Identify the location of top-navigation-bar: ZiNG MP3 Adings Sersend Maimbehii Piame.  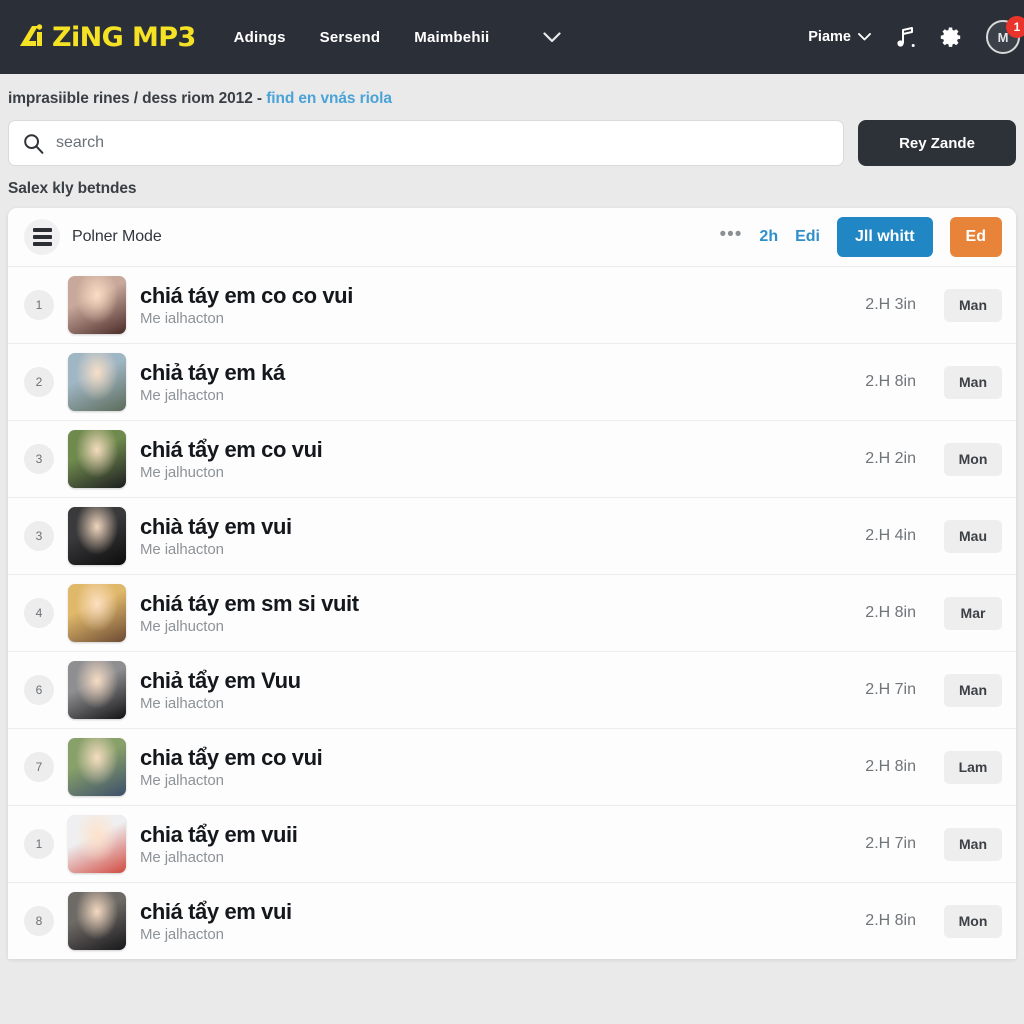
(512, 37).